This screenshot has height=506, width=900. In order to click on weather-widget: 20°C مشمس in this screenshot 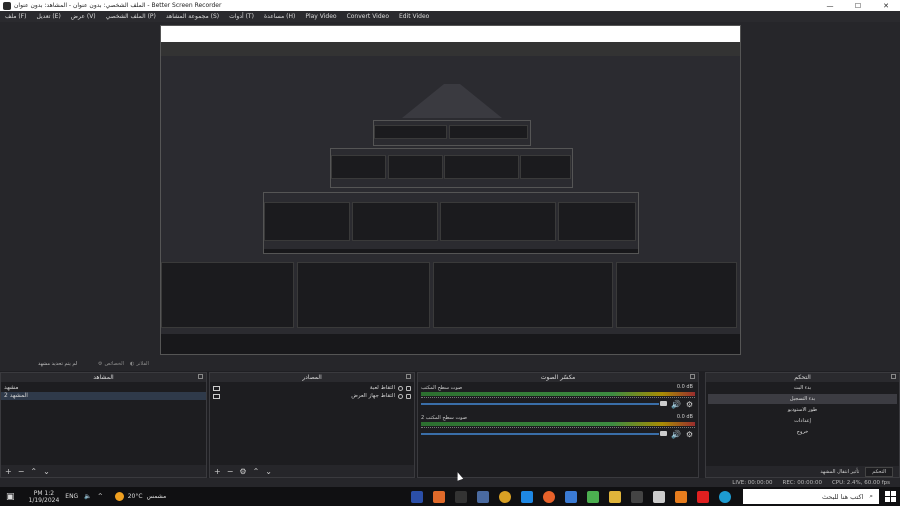, I will do `click(140, 496)`.